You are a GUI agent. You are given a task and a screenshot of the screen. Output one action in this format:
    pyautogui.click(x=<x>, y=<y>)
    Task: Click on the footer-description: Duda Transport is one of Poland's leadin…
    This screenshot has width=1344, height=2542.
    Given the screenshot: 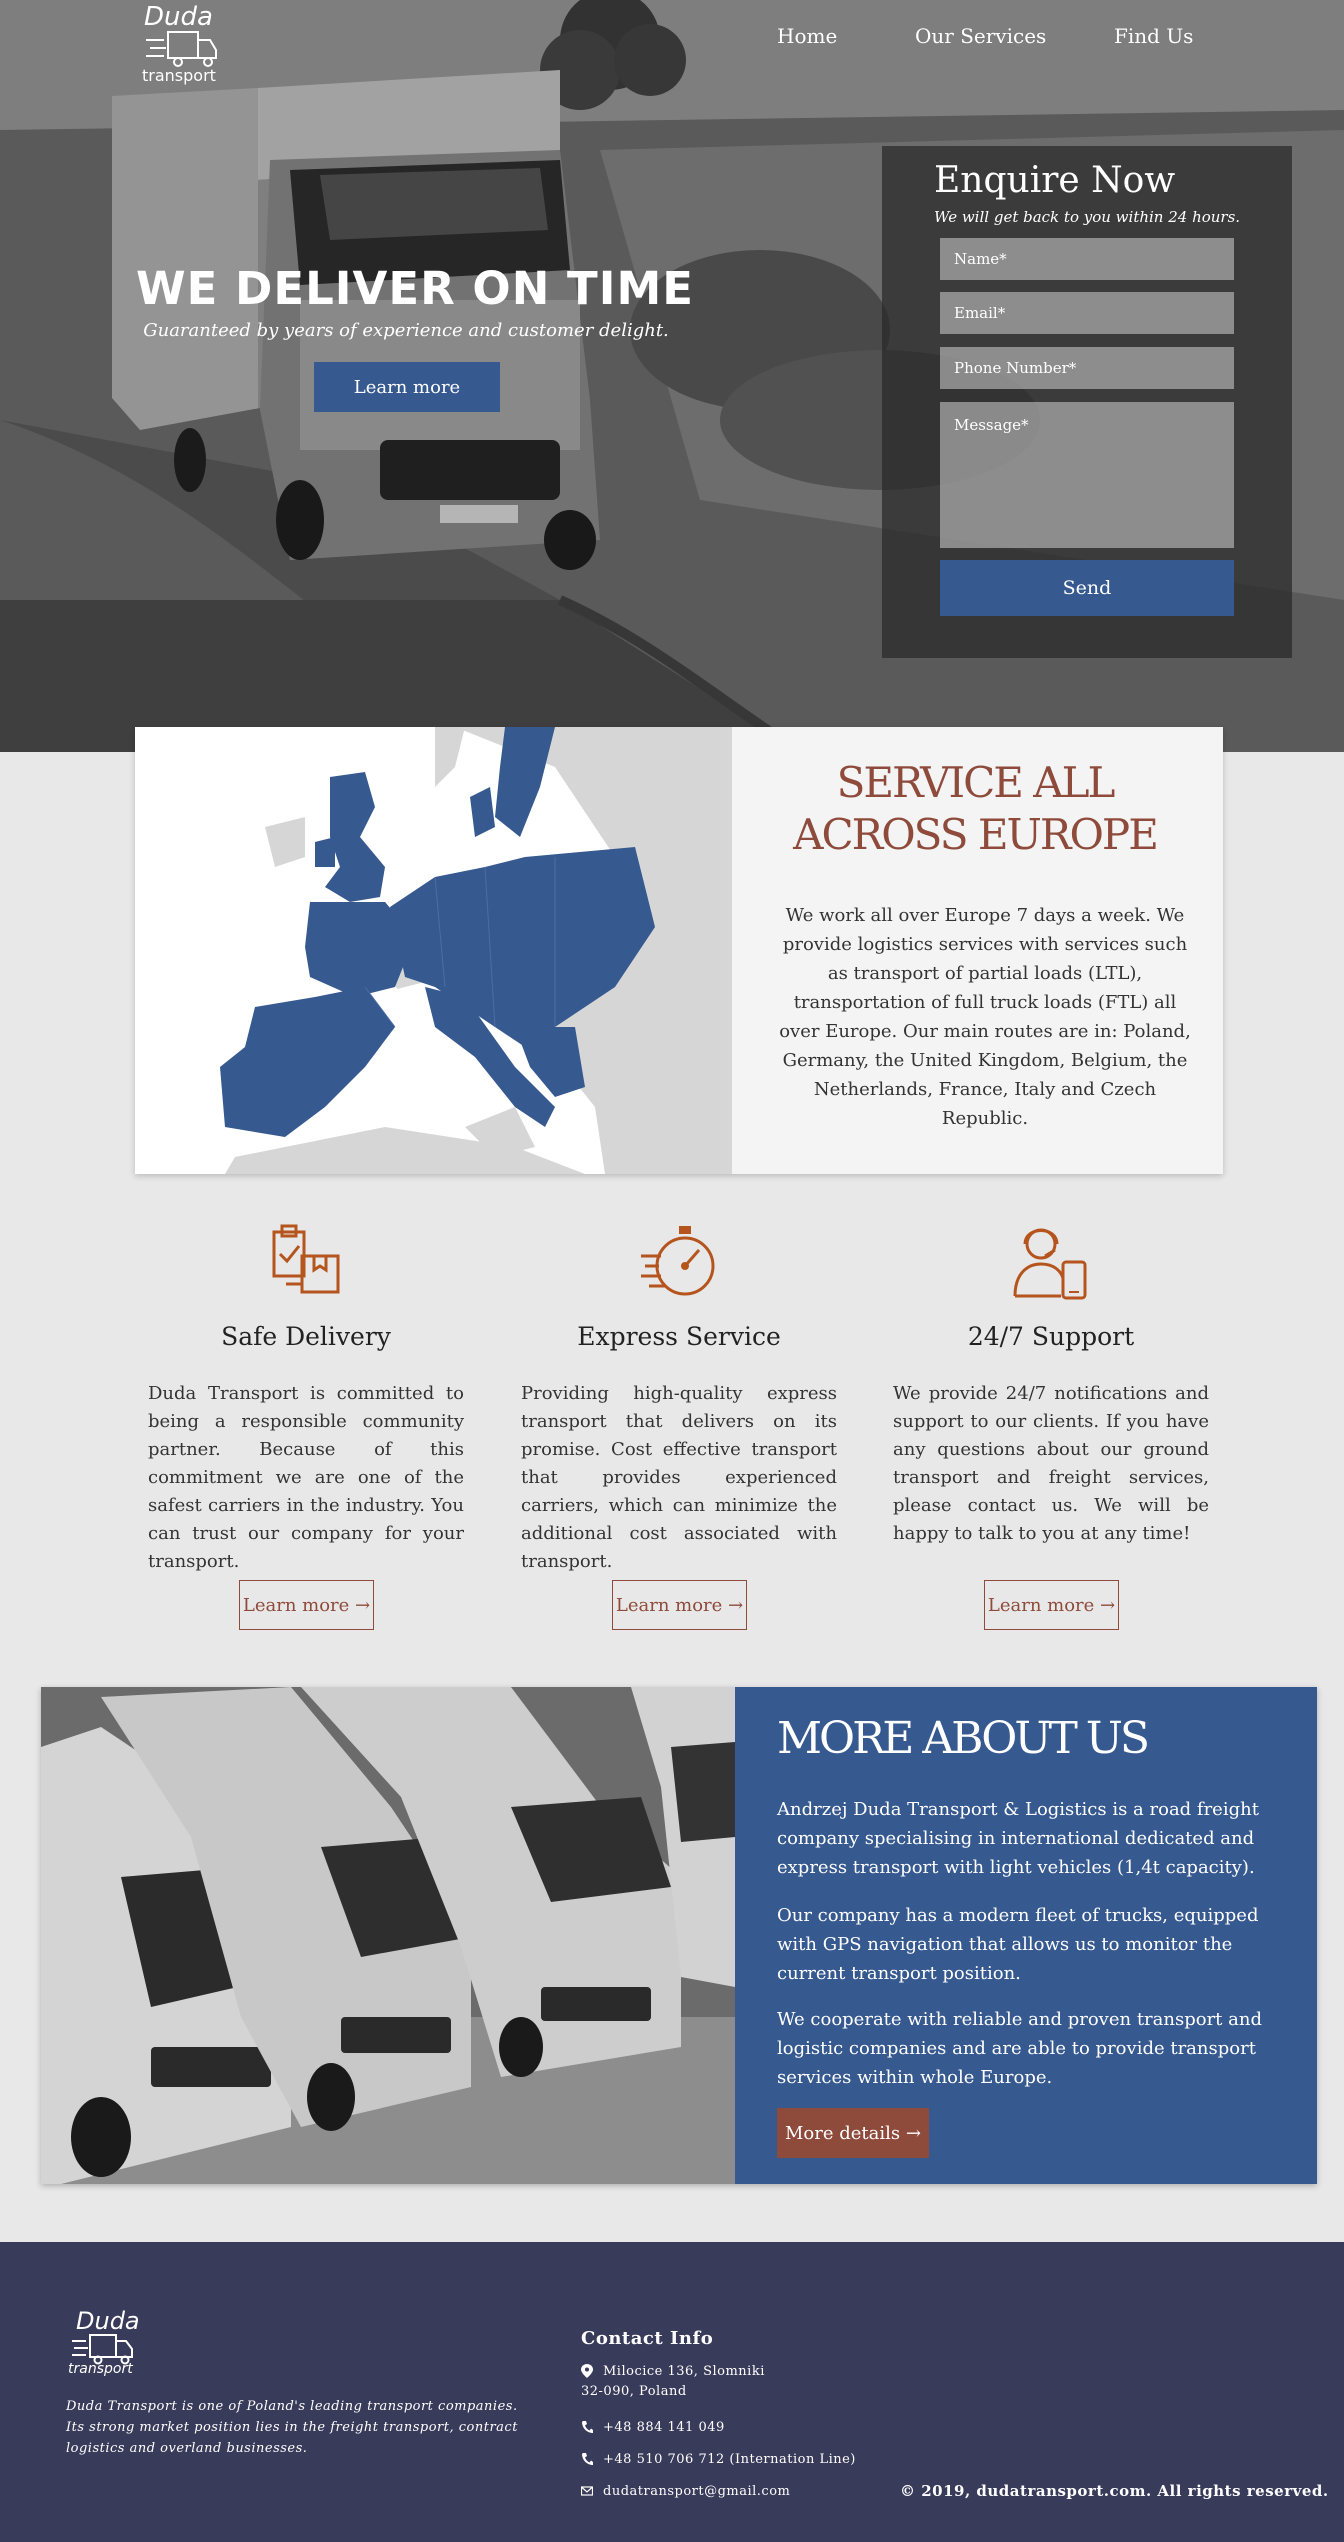 What is the action you would take?
    pyautogui.click(x=292, y=2427)
    